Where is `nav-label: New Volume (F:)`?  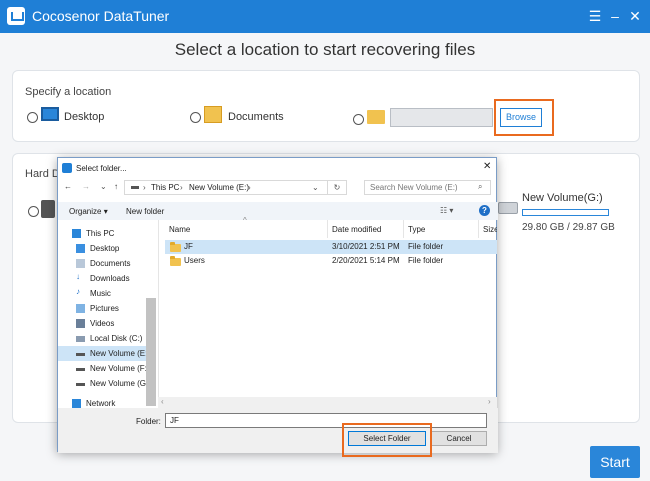
nav-label: New Volume (F:) is located at coordinates (120, 368).